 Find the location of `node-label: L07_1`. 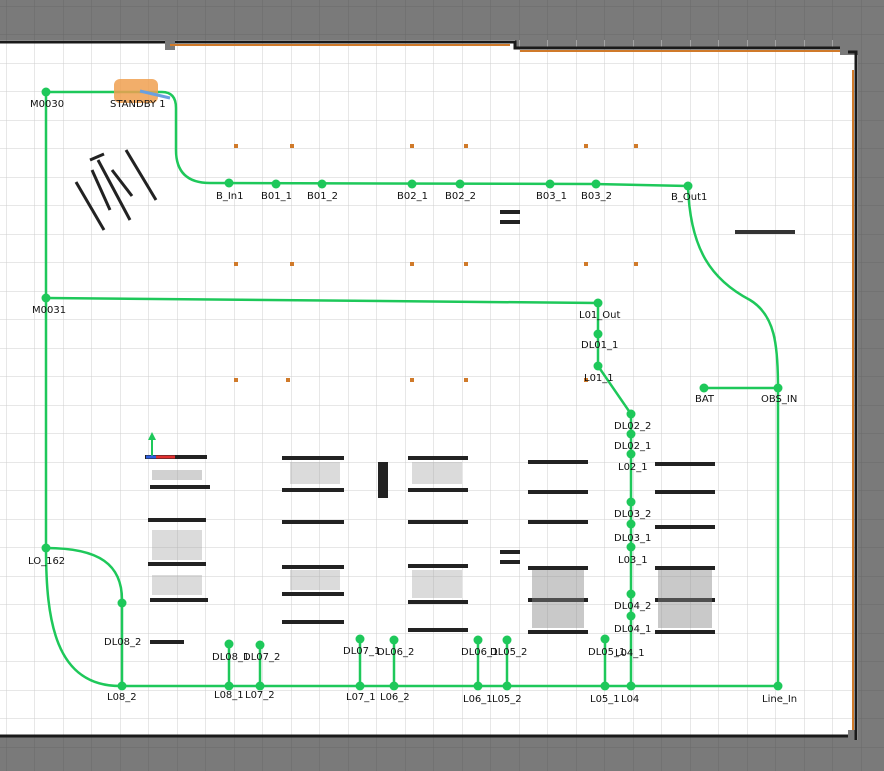

node-label: L07_1 is located at coordinates (361, 697).